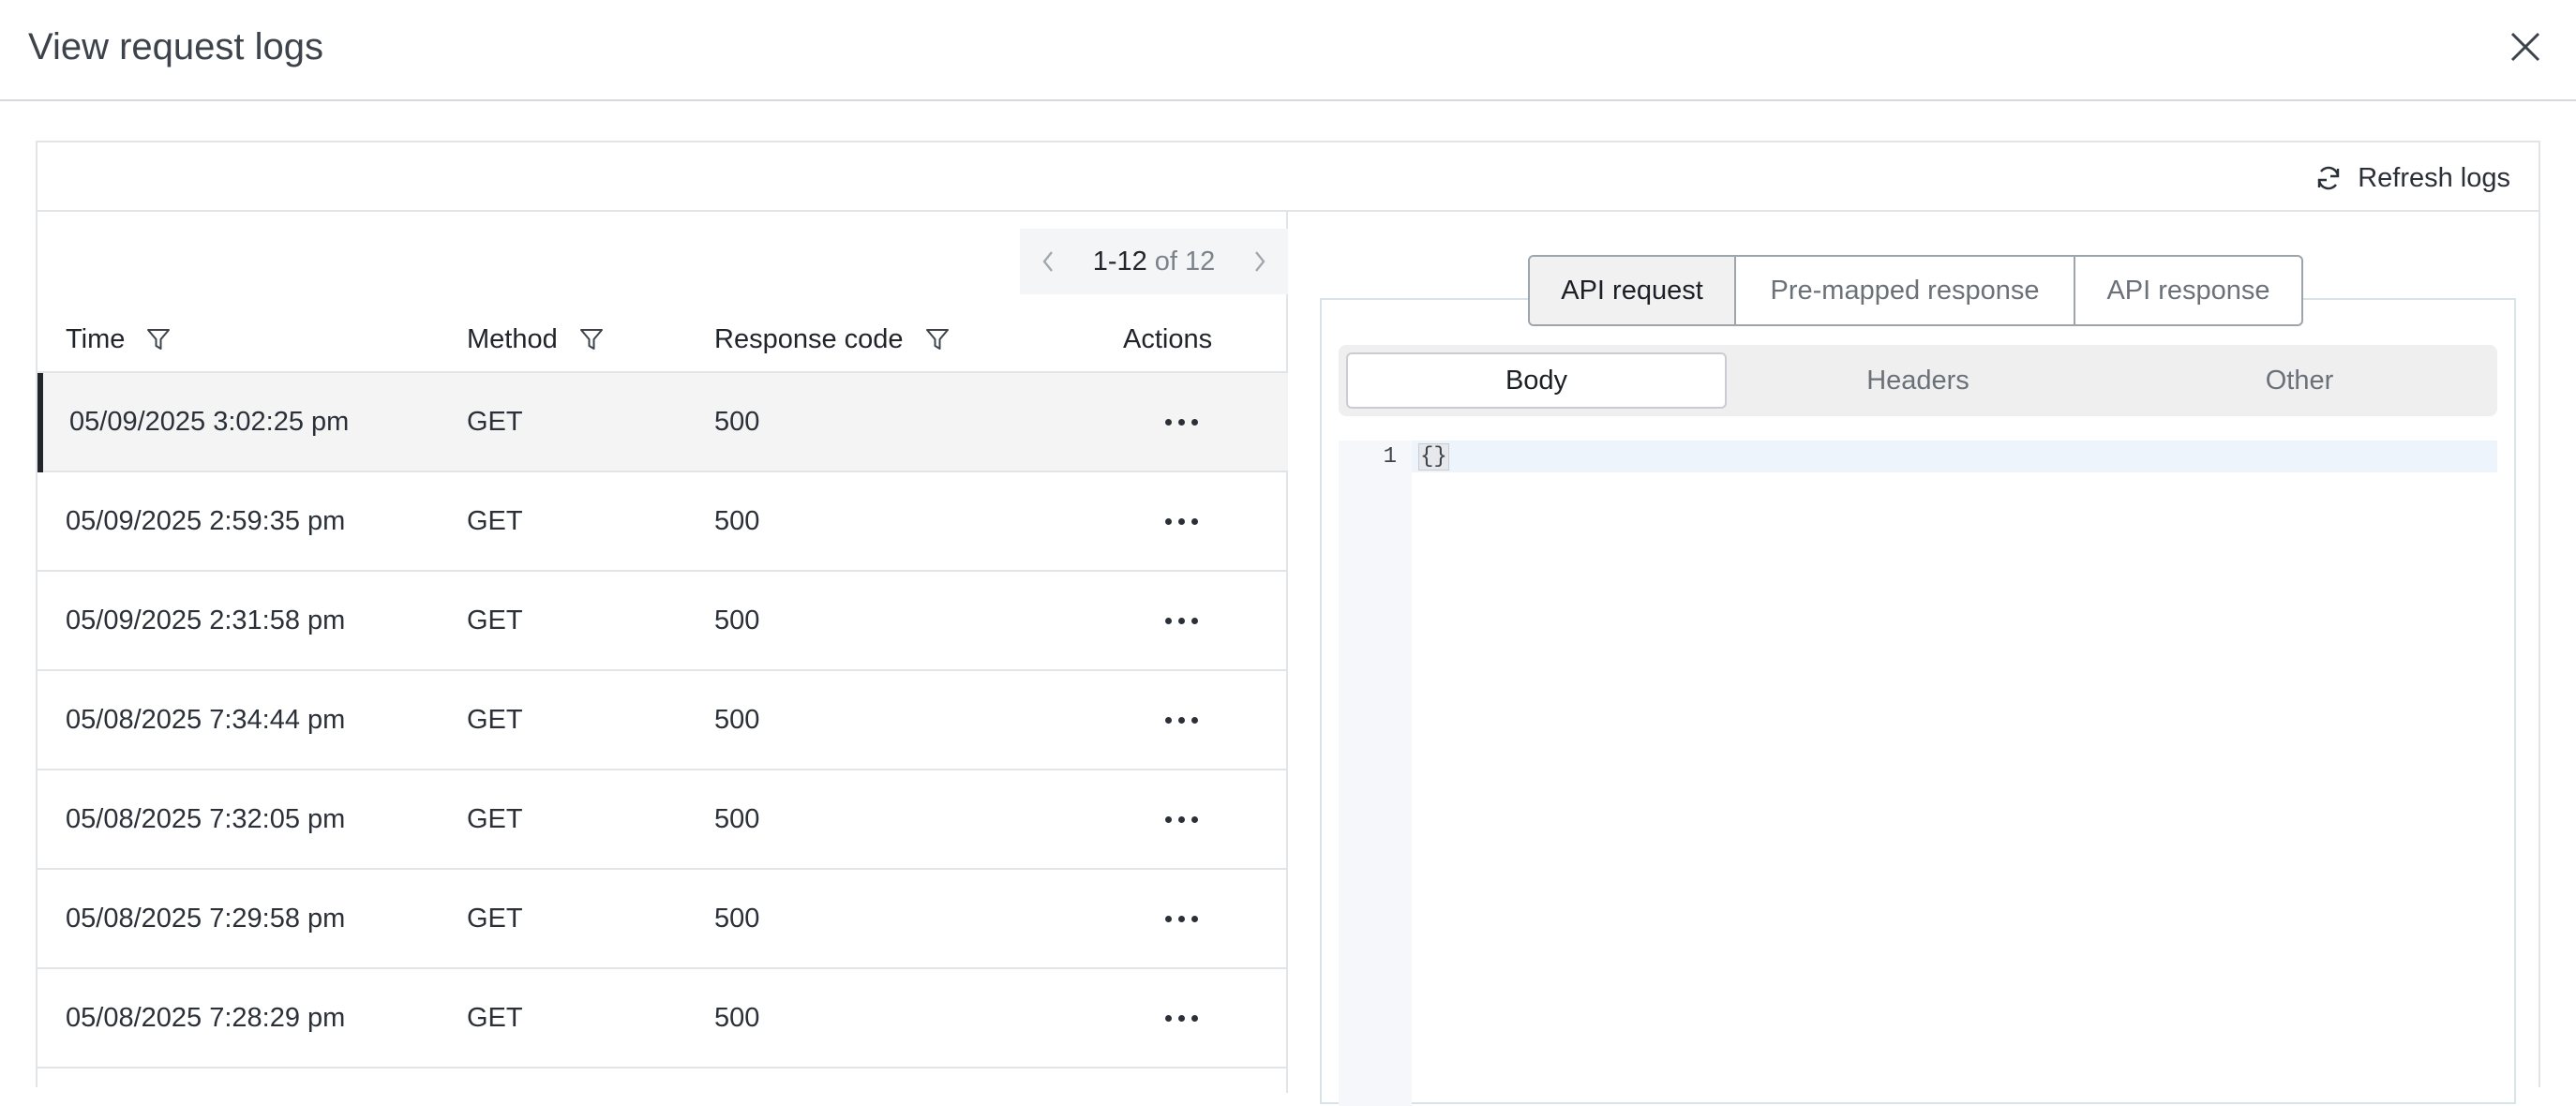 Image resolution: width=2576 pixels, height=1106 pixels. I want to click on pagination-total: of 12, so click(1185, 261).